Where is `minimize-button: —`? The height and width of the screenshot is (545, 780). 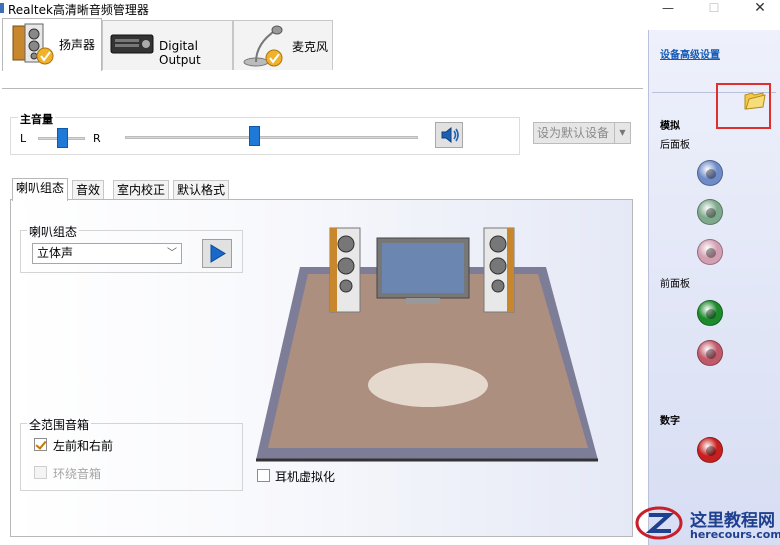
minimize-button: — is located at coordinates (668, 9).